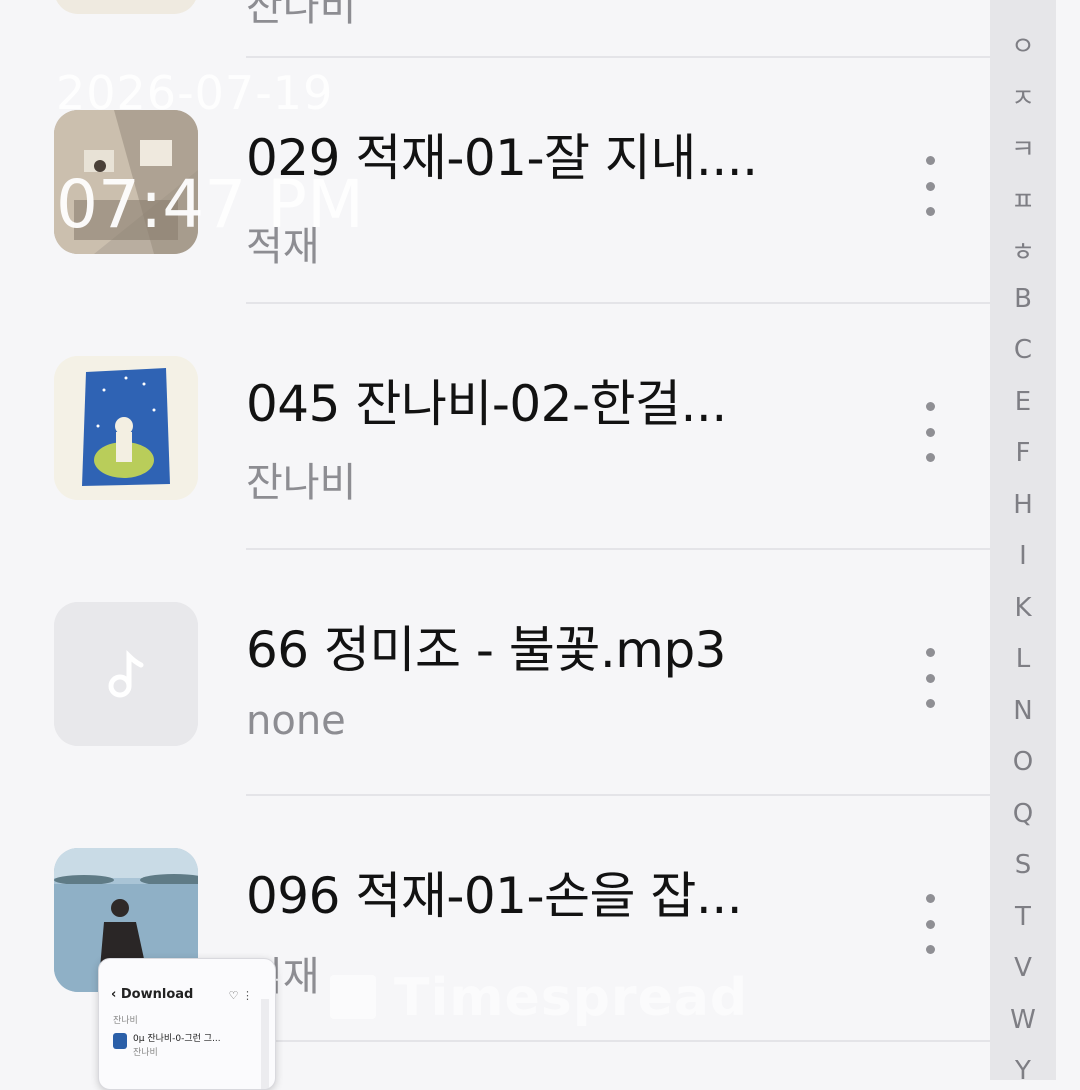 This screenshot has height=1090, width=1080. What do you see at coordinates (265, 1044) in the screenshot?
I see `preview-index-bar` at bounding box center [265, 1044].